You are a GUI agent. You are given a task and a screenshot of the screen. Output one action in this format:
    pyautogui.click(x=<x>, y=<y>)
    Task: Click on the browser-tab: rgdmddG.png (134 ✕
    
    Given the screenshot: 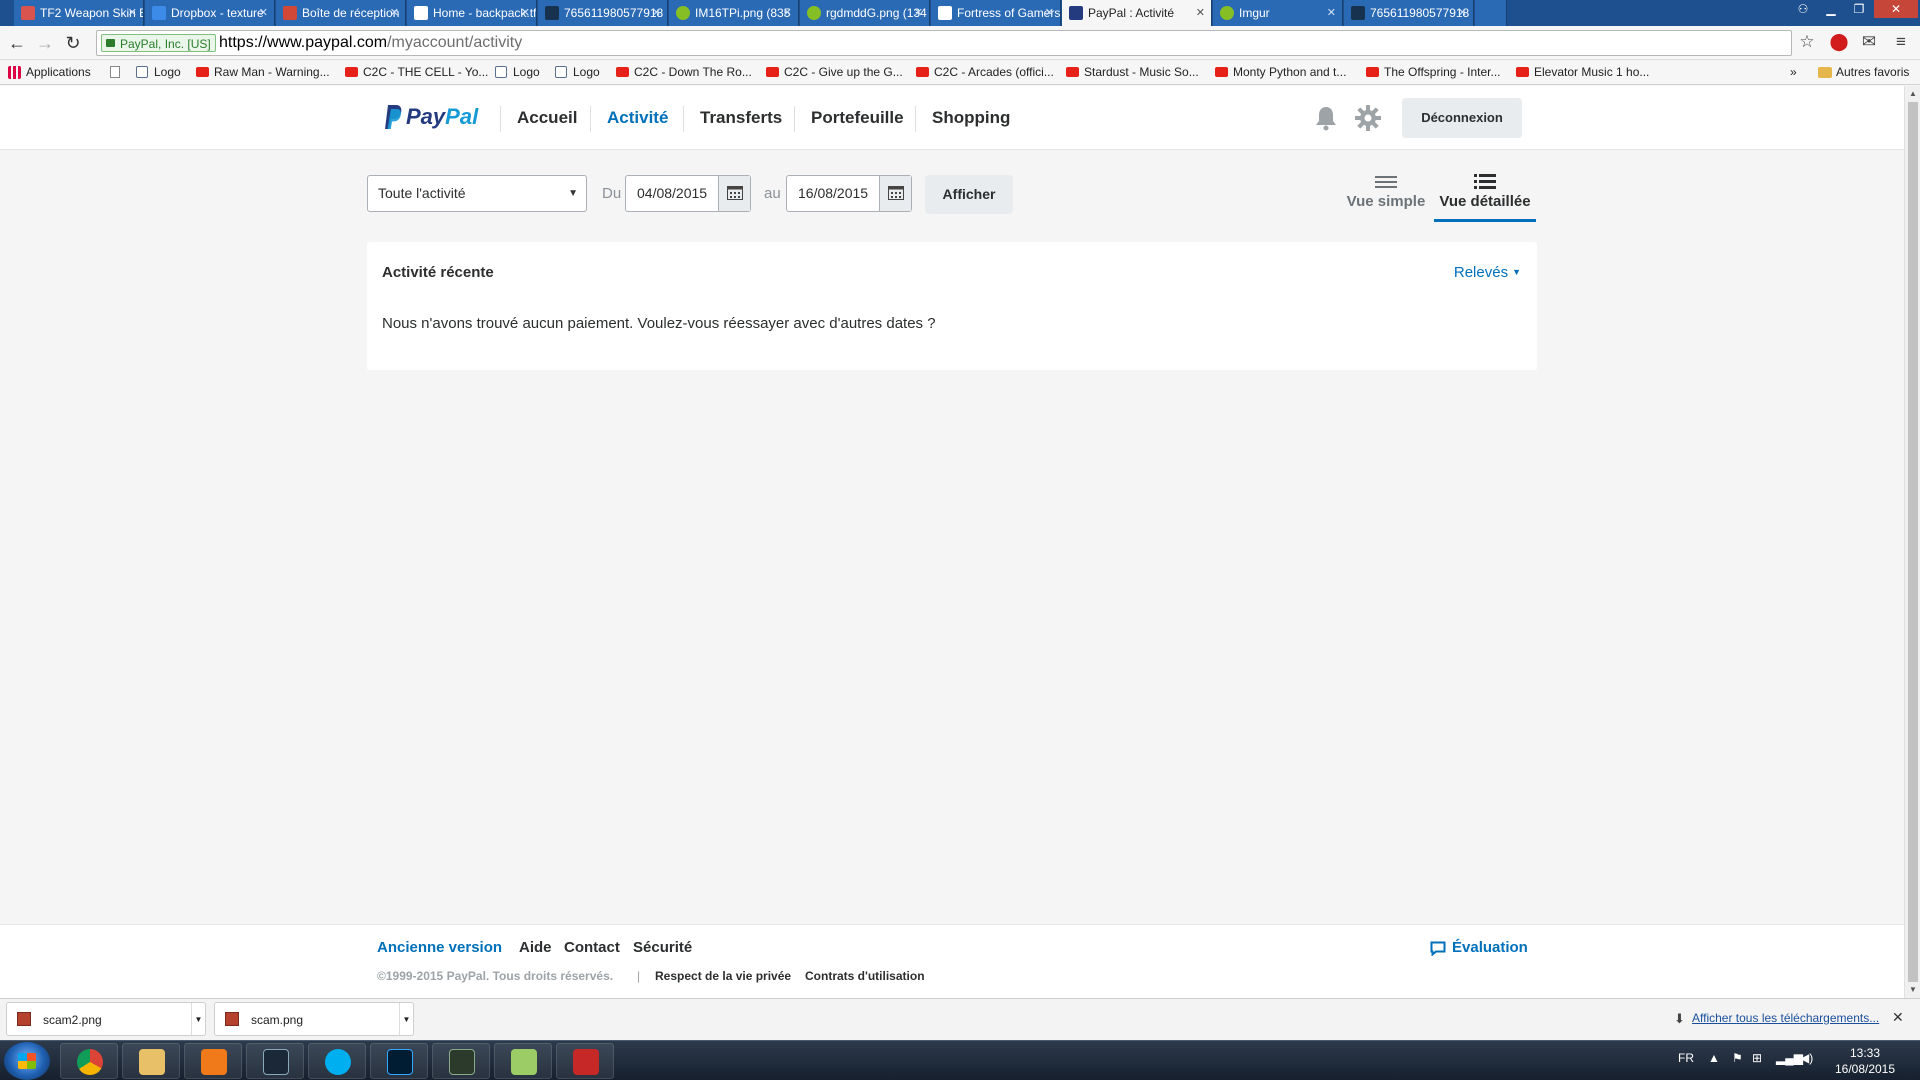 What is the action you would take?
    pyautogui.click(x=865, y=13)
    